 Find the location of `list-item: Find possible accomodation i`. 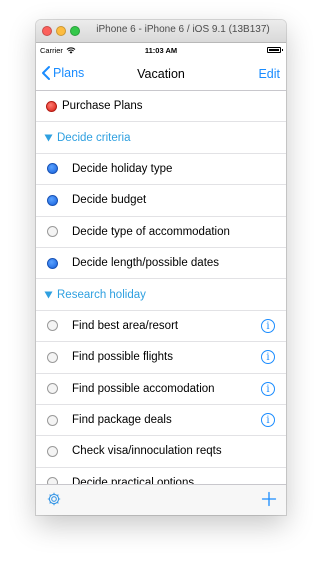

list-item: Find possible accomodation i is located at coordinates (161, 389).